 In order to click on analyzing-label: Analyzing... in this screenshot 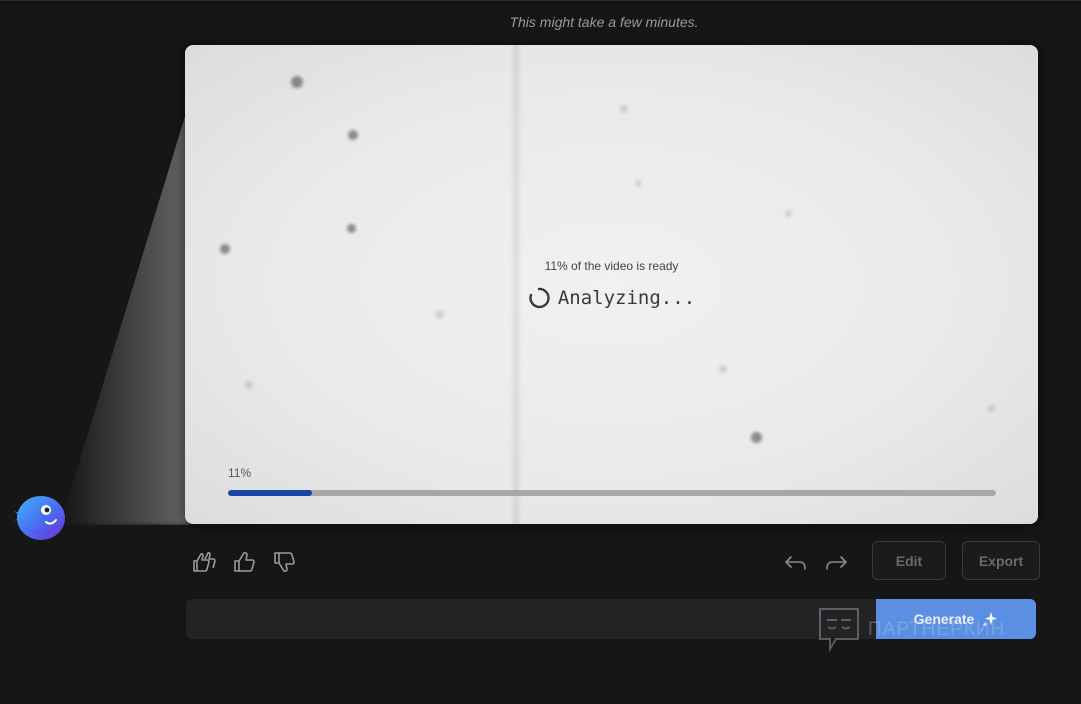, I will do `click(626, 298)`.